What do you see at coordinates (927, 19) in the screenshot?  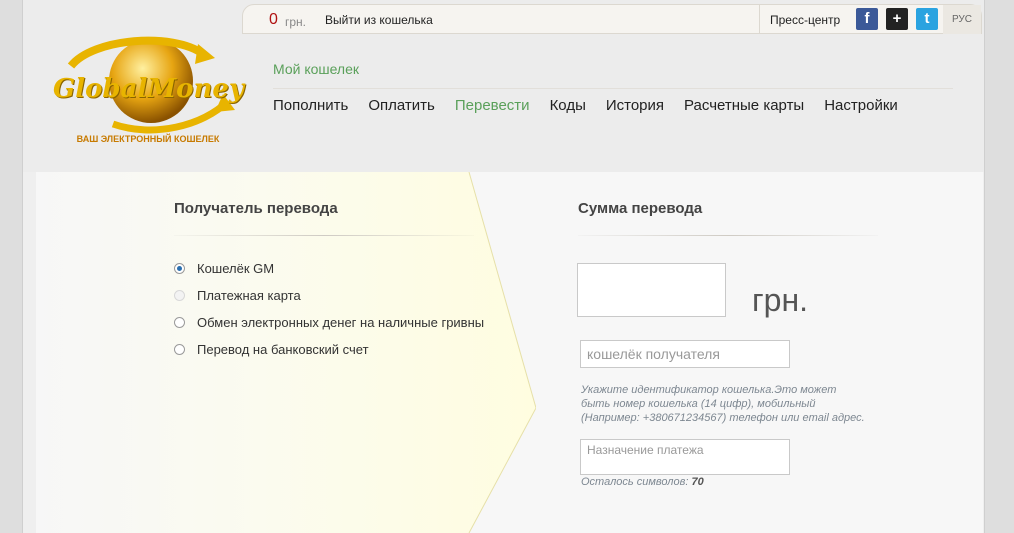 I see `twitter-icon: t` at bounding box center [927, 19].